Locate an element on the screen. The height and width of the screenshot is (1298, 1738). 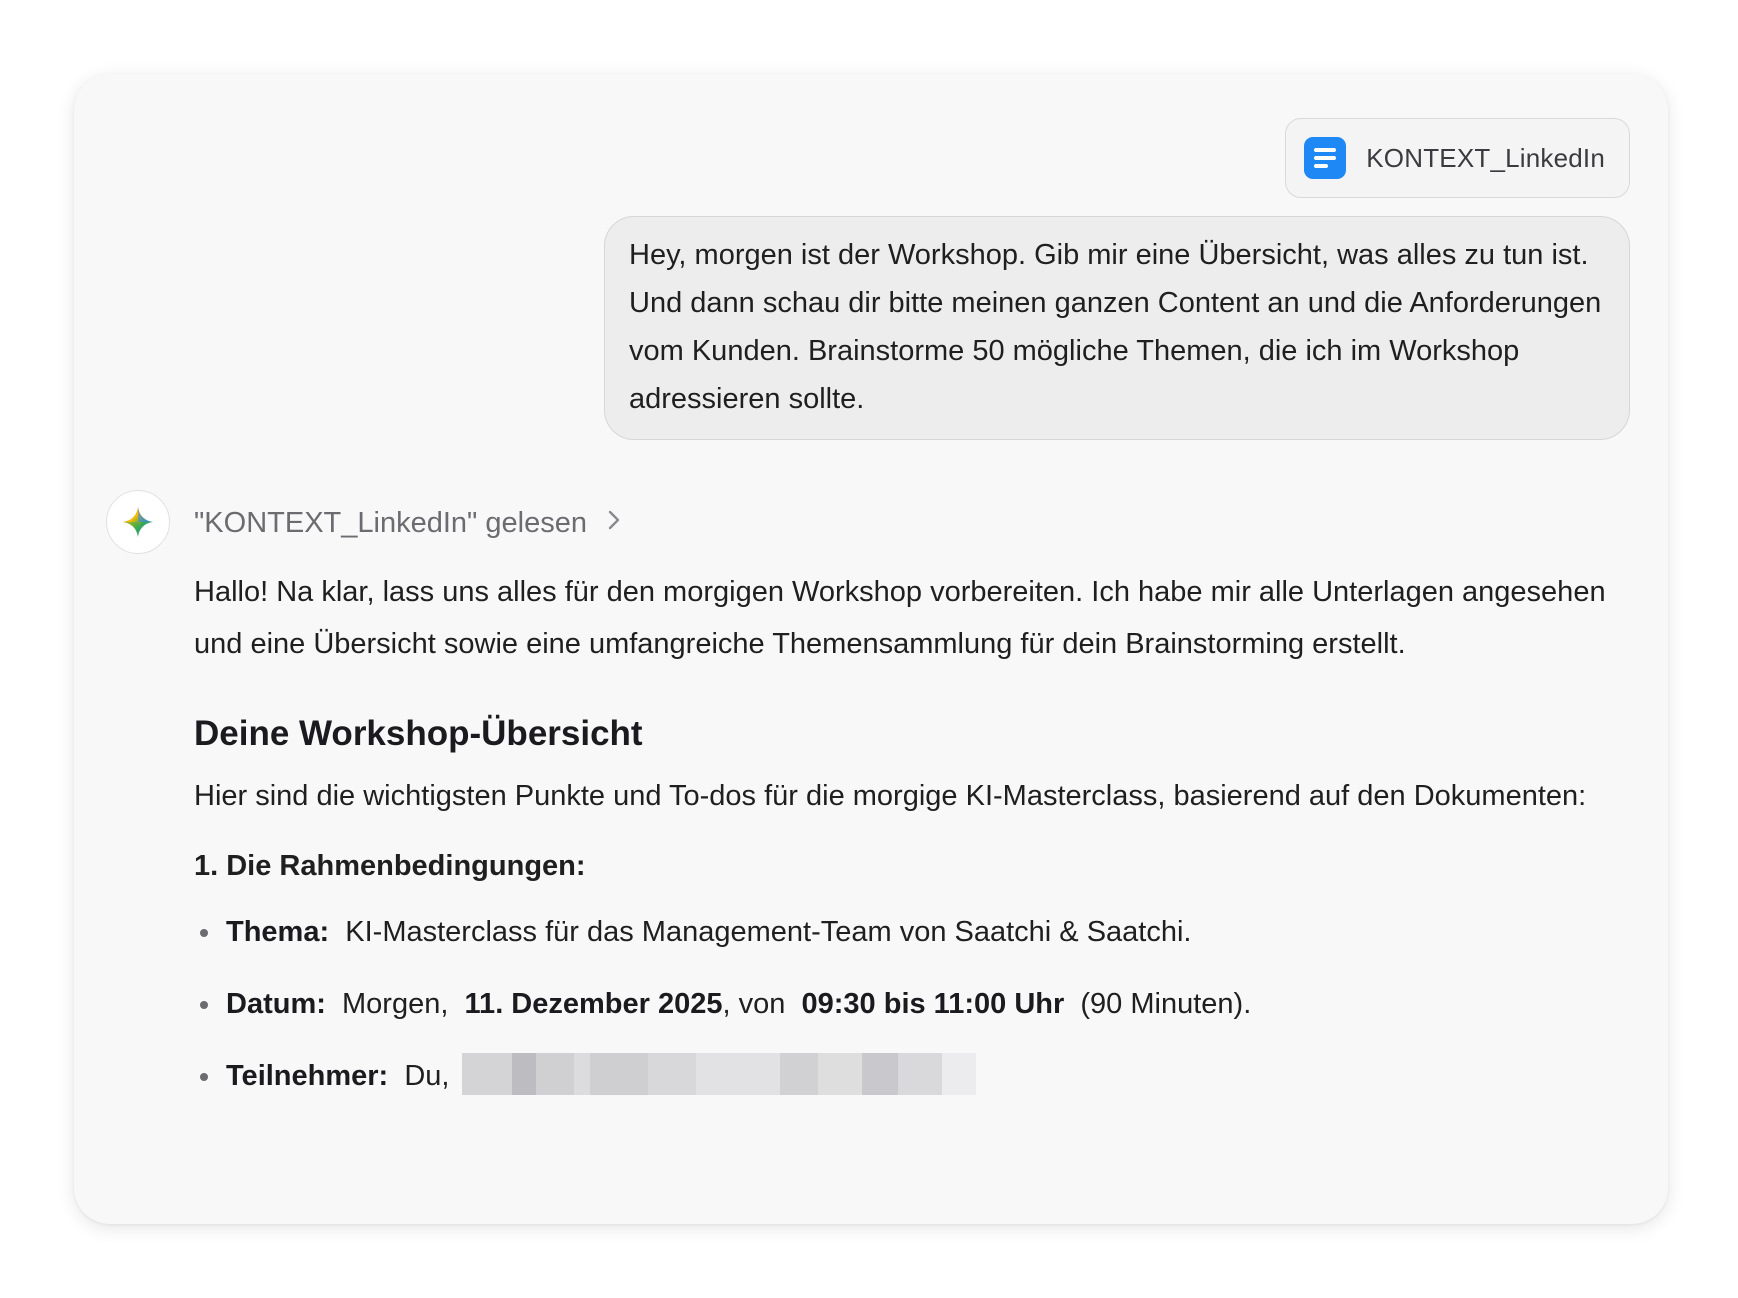
list-item: Teilnehmer: Du, is located at coordinates (904, 1076).